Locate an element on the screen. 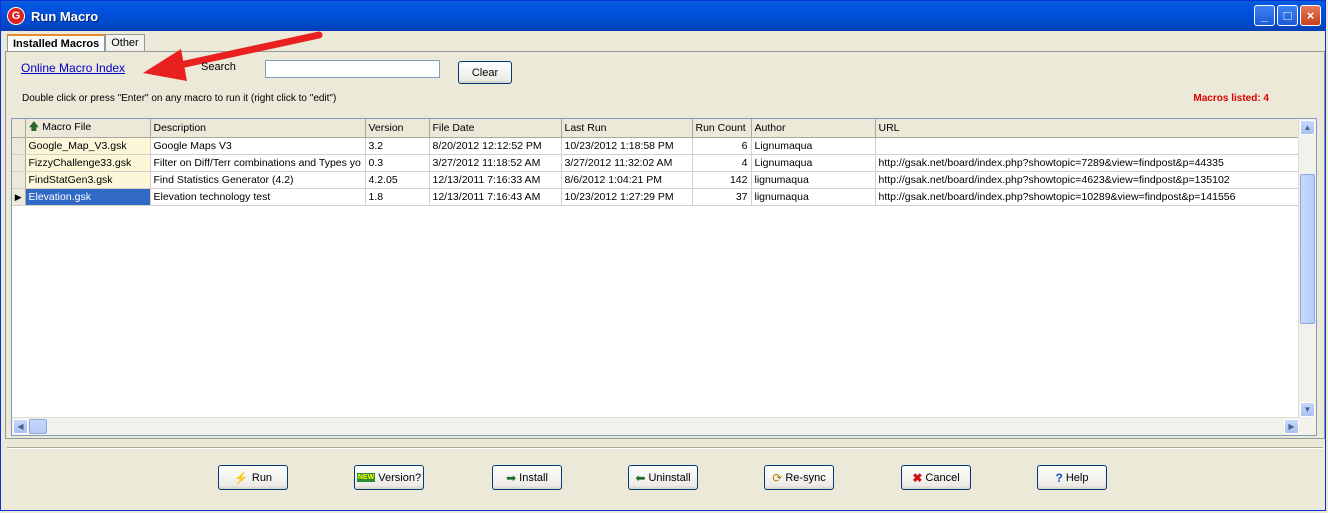 The width and height of the screenshot is (1328, 513). cell-description: Google Maps V3 is located at coordinates (258, 146).